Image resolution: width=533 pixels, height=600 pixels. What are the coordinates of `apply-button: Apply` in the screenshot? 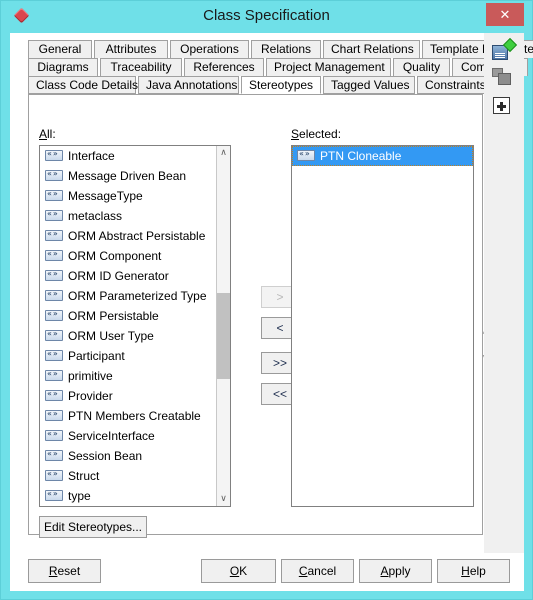 It's located at (395, 571).